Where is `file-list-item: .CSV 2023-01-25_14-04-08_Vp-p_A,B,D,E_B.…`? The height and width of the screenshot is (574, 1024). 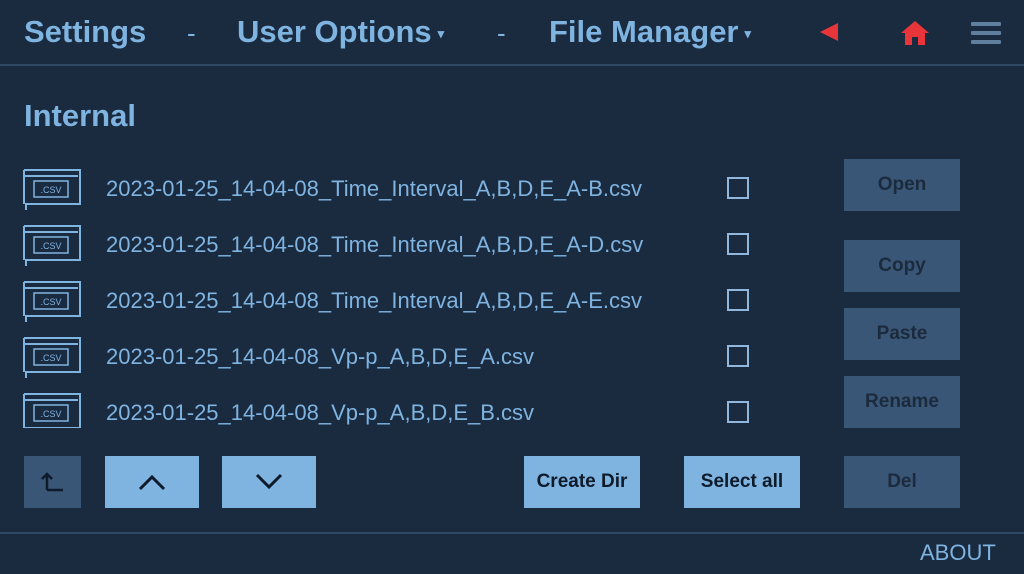 file-list-item: .CSV 2023-01-25_14-04-08_Vp-p_A,B,D,E_B.… is located at coordinates (392, 410).